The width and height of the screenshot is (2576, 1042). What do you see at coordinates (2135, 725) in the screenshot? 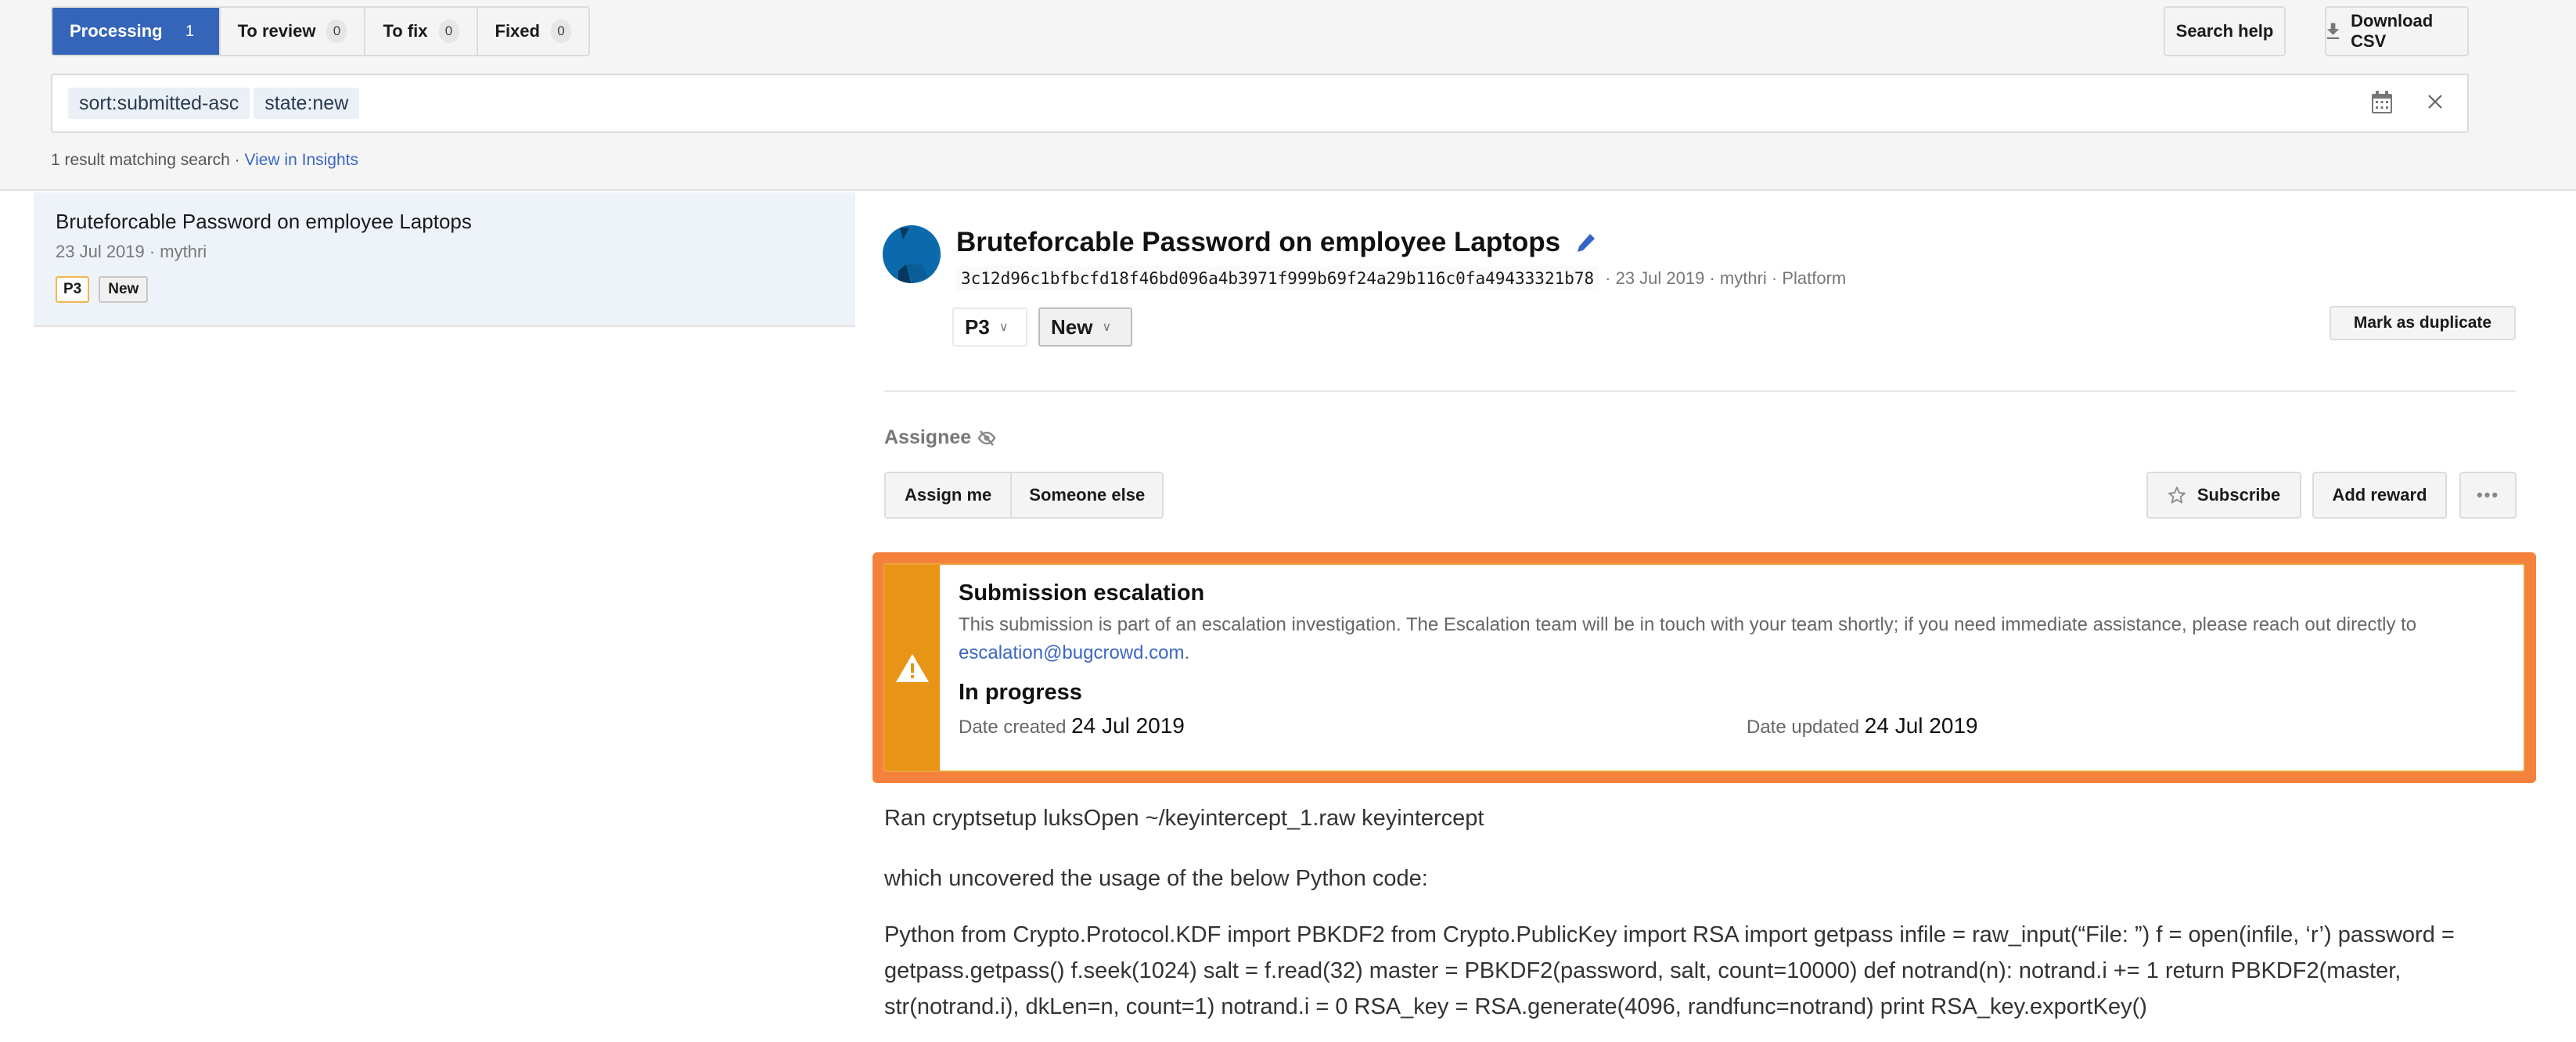
I see `date-updated: Date updated 24 Jul 2019` at bounding box center [2135, 725].